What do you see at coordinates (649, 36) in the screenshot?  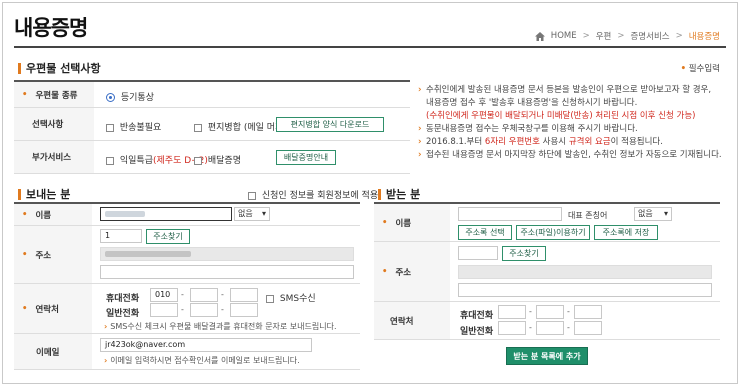 I see `breadcrumb-item: 증명서비스` at bounding box center [649, 36].